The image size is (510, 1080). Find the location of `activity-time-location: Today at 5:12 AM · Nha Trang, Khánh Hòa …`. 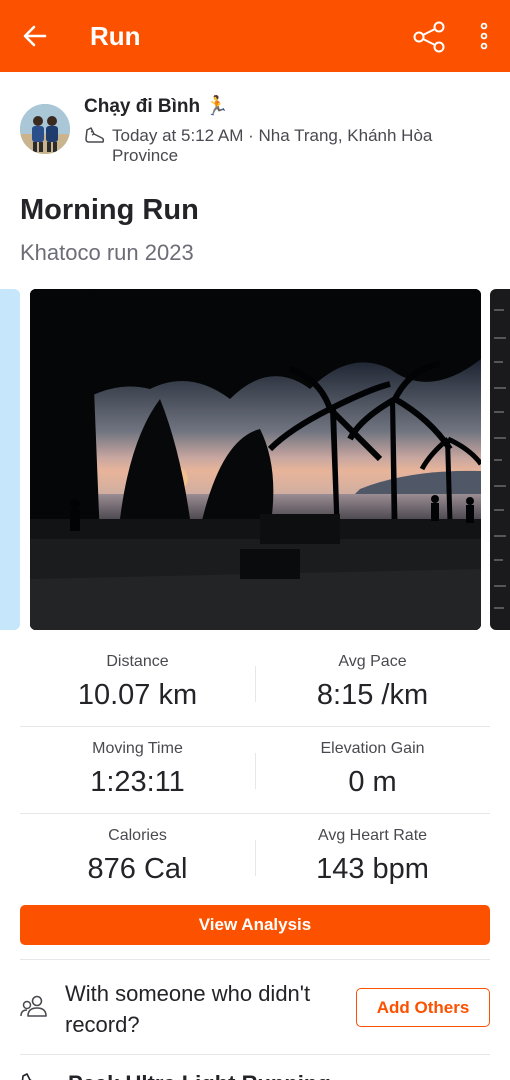

activity-time-location: Today at 5:12 AM · Nha Trang, Khánh Hòa … is located at coordinates (272, 145).